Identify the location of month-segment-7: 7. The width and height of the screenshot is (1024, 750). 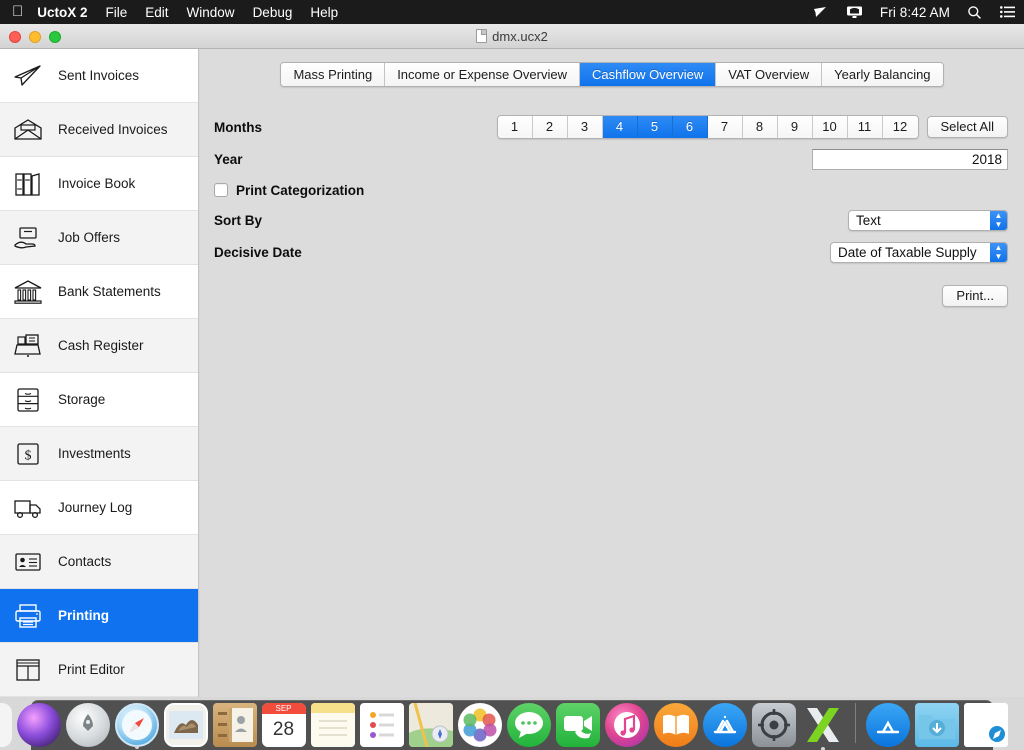
(725, 127).